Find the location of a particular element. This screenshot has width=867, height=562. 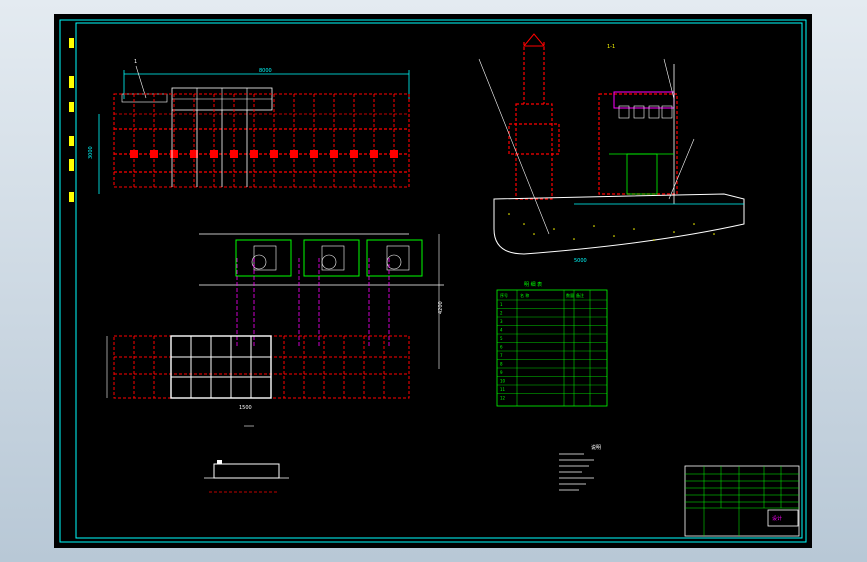

table-header-cell: 名 称 is located at coordinates (524, 295).